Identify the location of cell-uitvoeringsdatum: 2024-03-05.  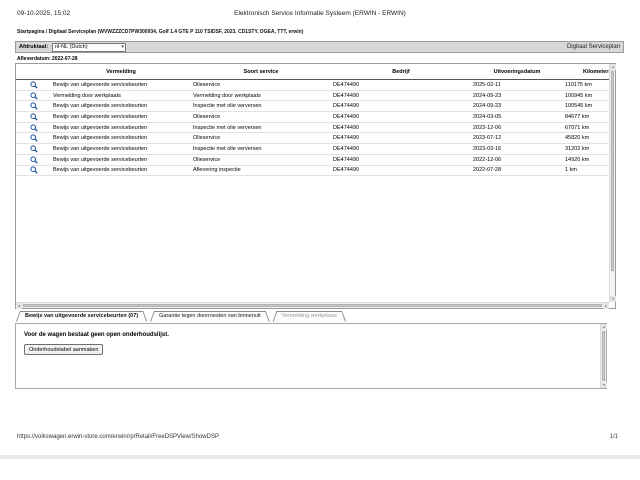
(487, 116).